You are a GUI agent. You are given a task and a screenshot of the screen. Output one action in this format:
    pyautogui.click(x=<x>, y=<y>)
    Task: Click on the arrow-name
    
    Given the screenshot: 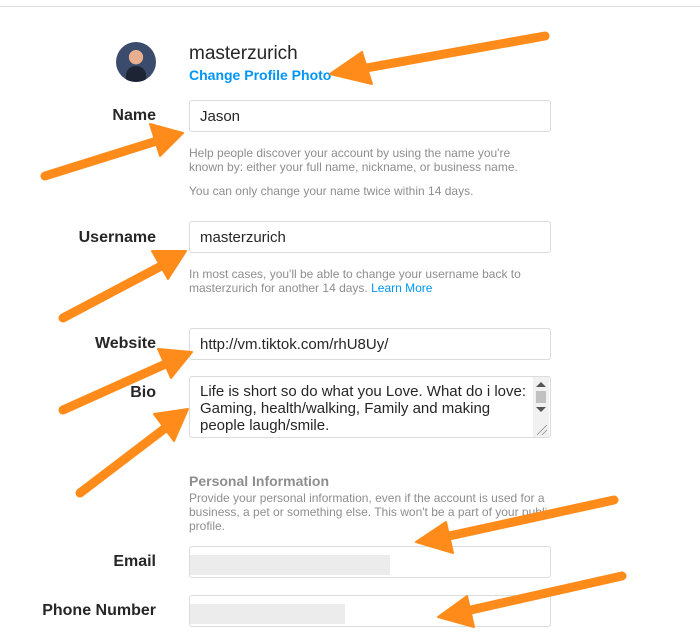 What is the action you would take?
    pyautogui.click(x=102, y=158)
    